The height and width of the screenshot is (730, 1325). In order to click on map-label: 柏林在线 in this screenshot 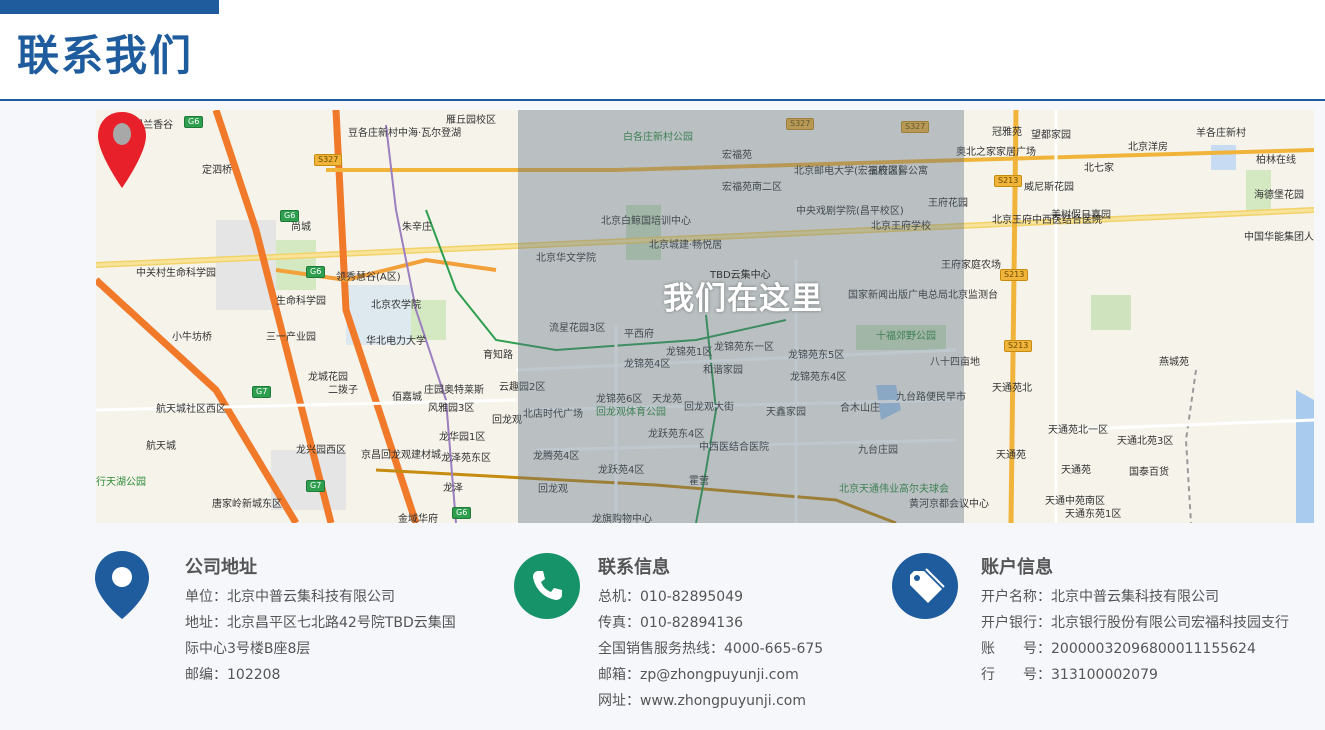, I will do `click(1276, 160)`.